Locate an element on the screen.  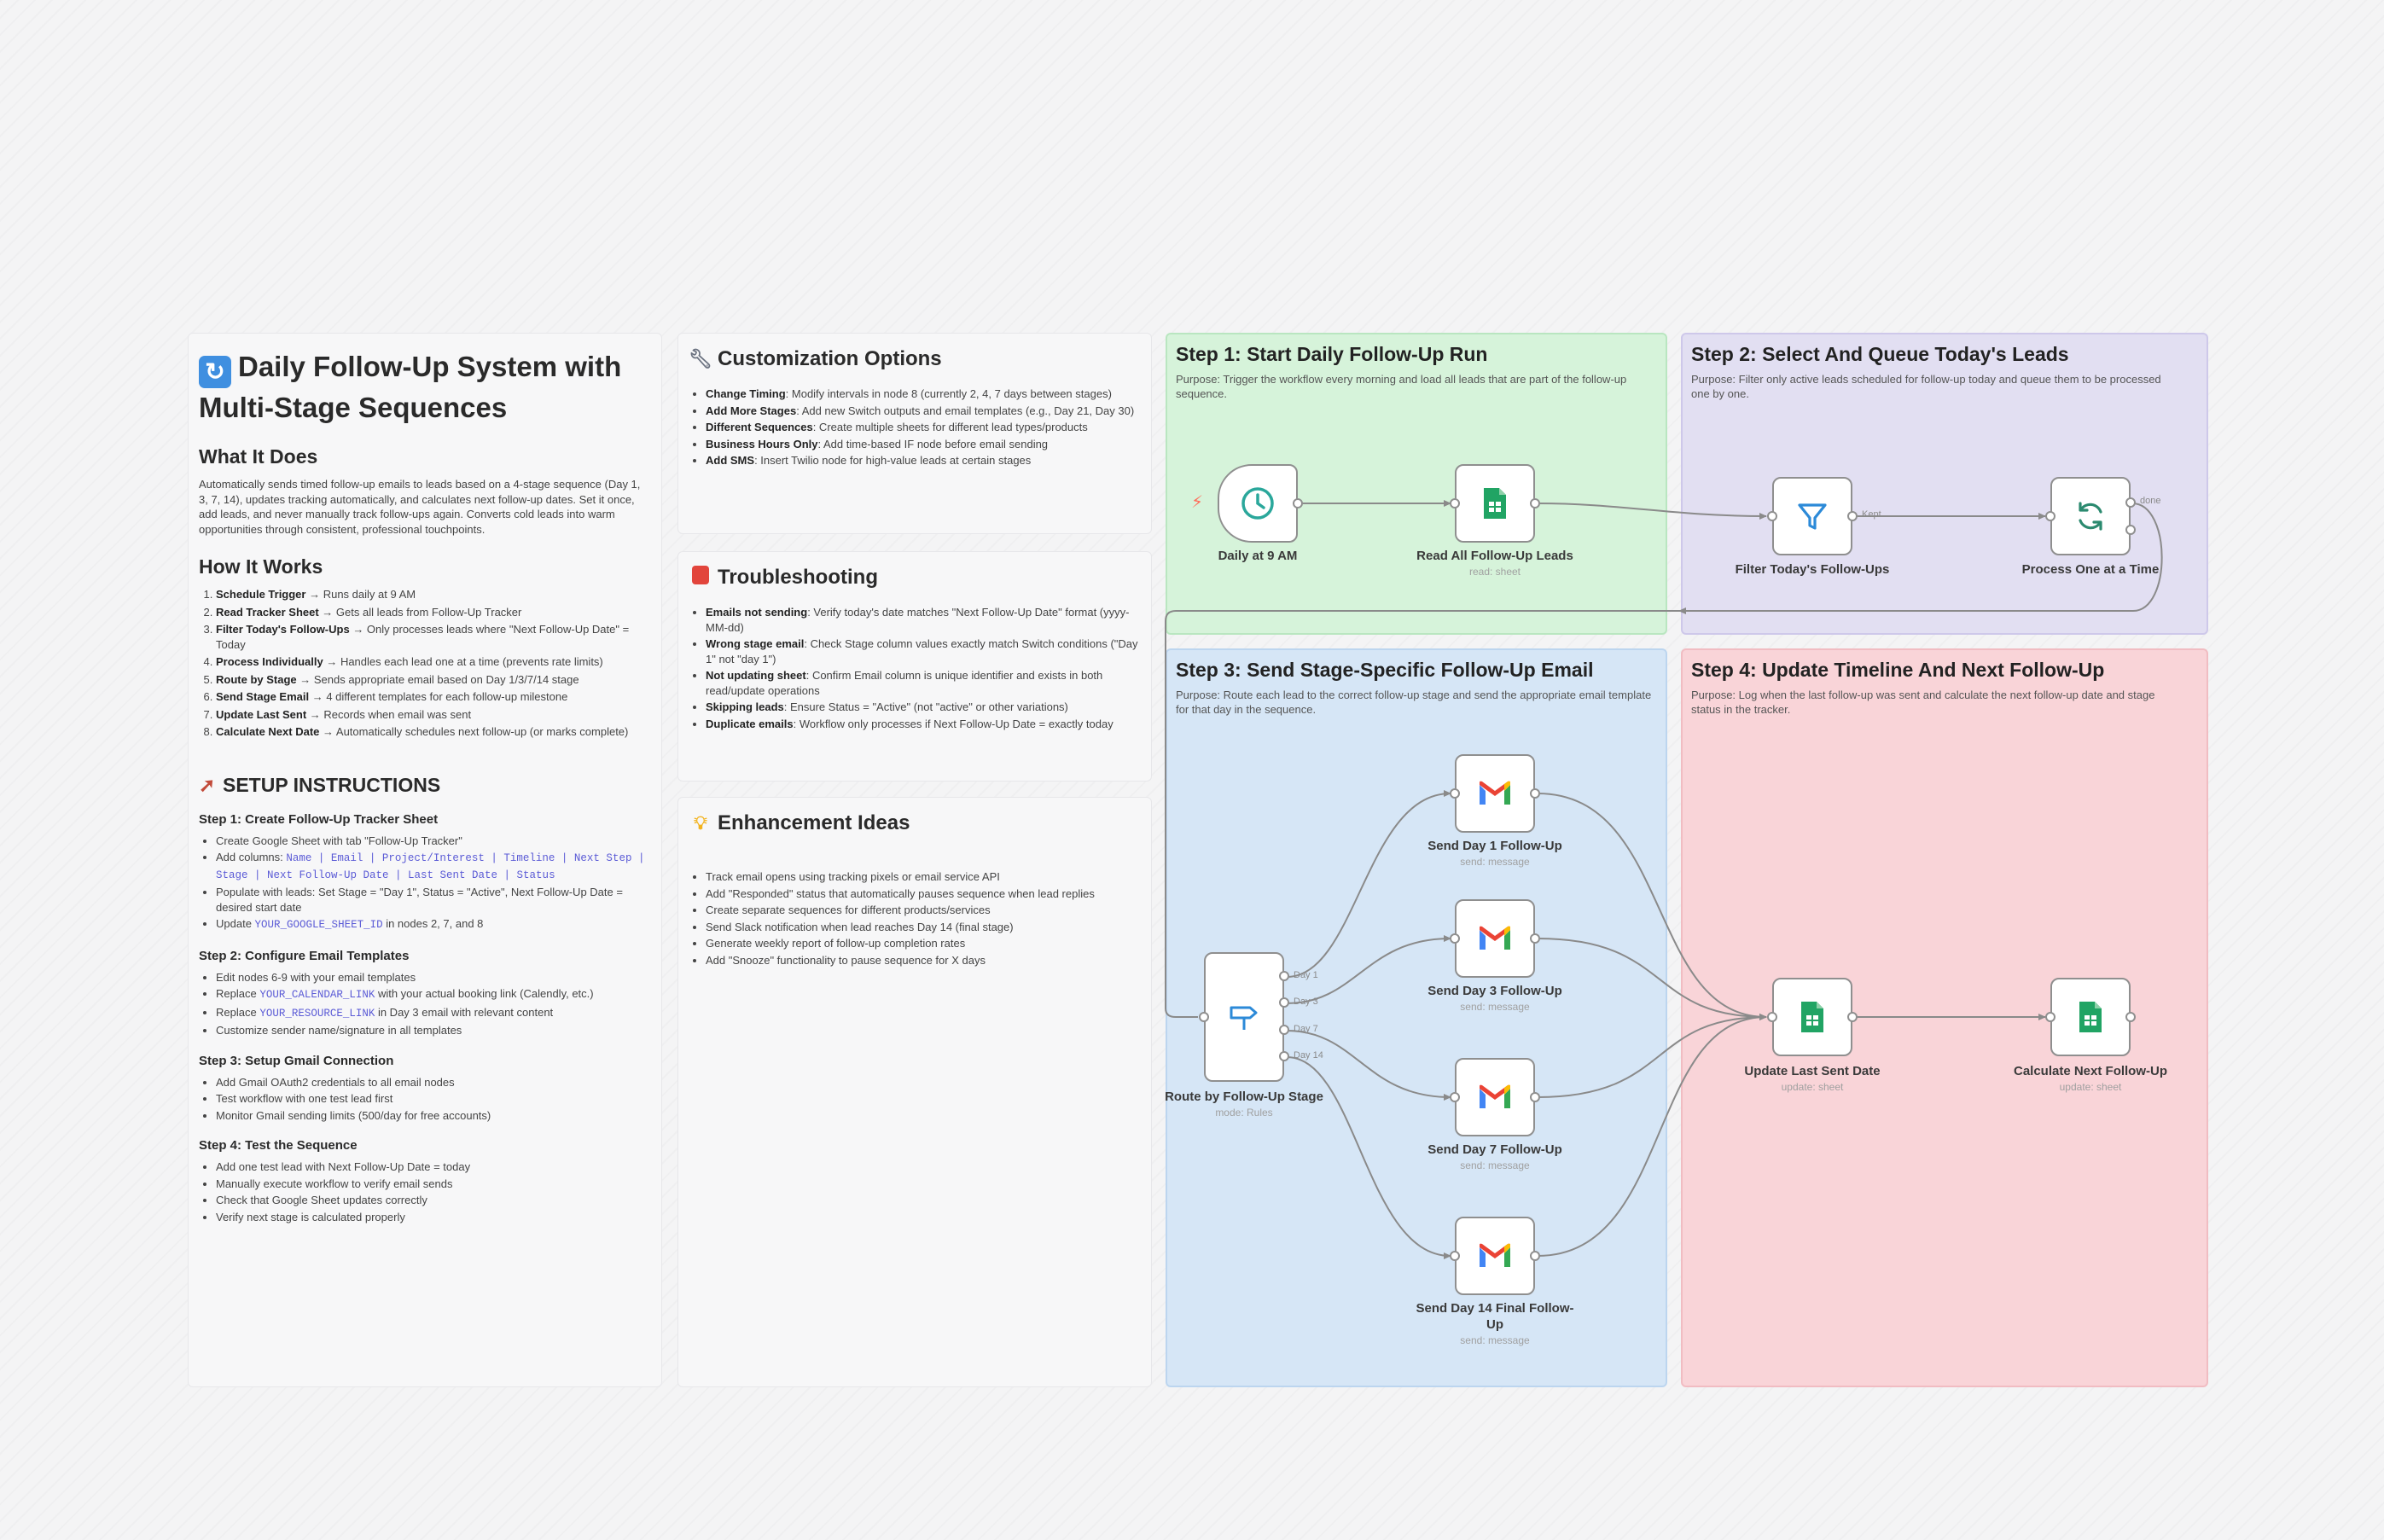
node-daily-label: Daily at 9 AM is located at coordinates (1258, 556).